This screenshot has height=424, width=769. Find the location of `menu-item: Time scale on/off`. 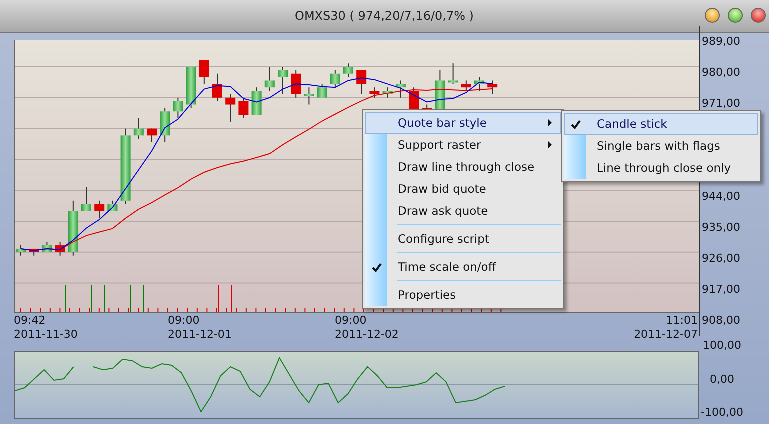

menu-item: Time scale on/off is located at coordinates (463, 267).